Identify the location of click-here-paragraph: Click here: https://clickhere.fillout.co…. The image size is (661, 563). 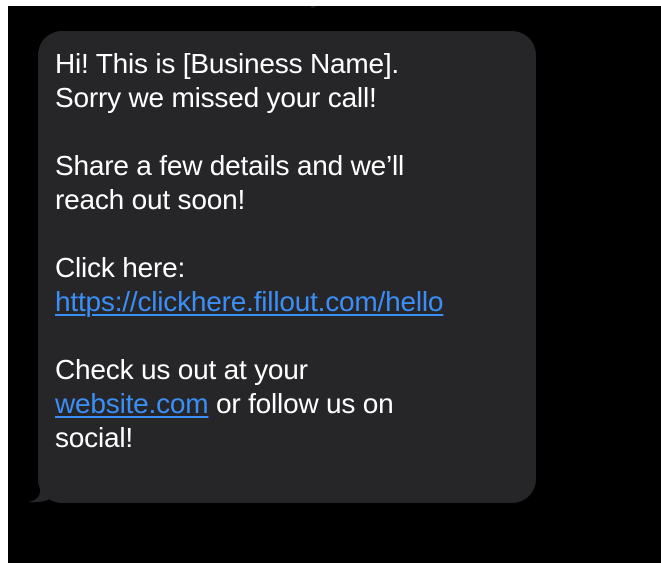
(290, 285).